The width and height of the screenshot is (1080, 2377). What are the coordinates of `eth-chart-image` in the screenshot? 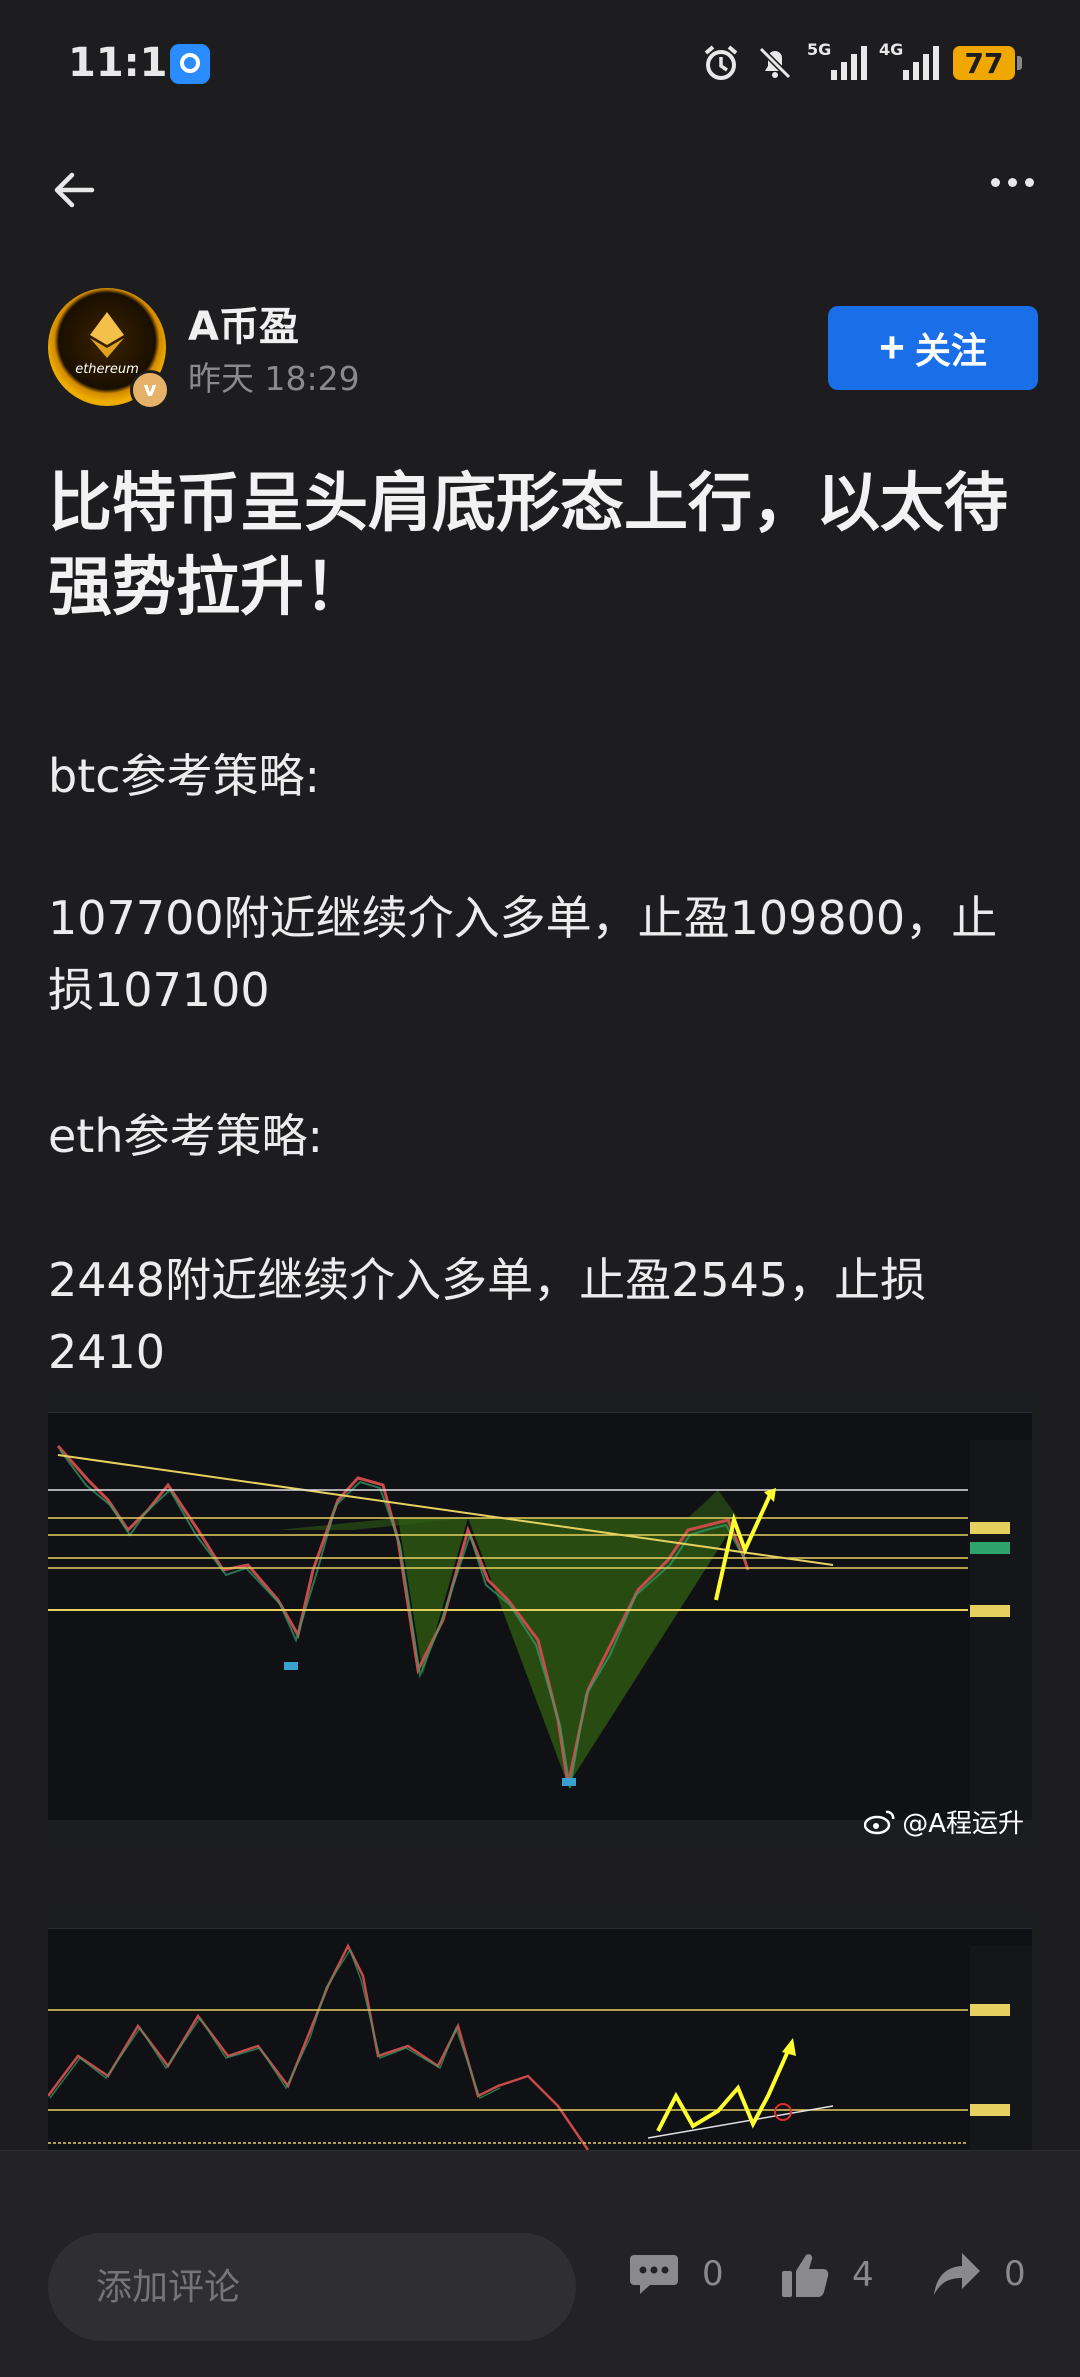 It's located at (540, 2028).